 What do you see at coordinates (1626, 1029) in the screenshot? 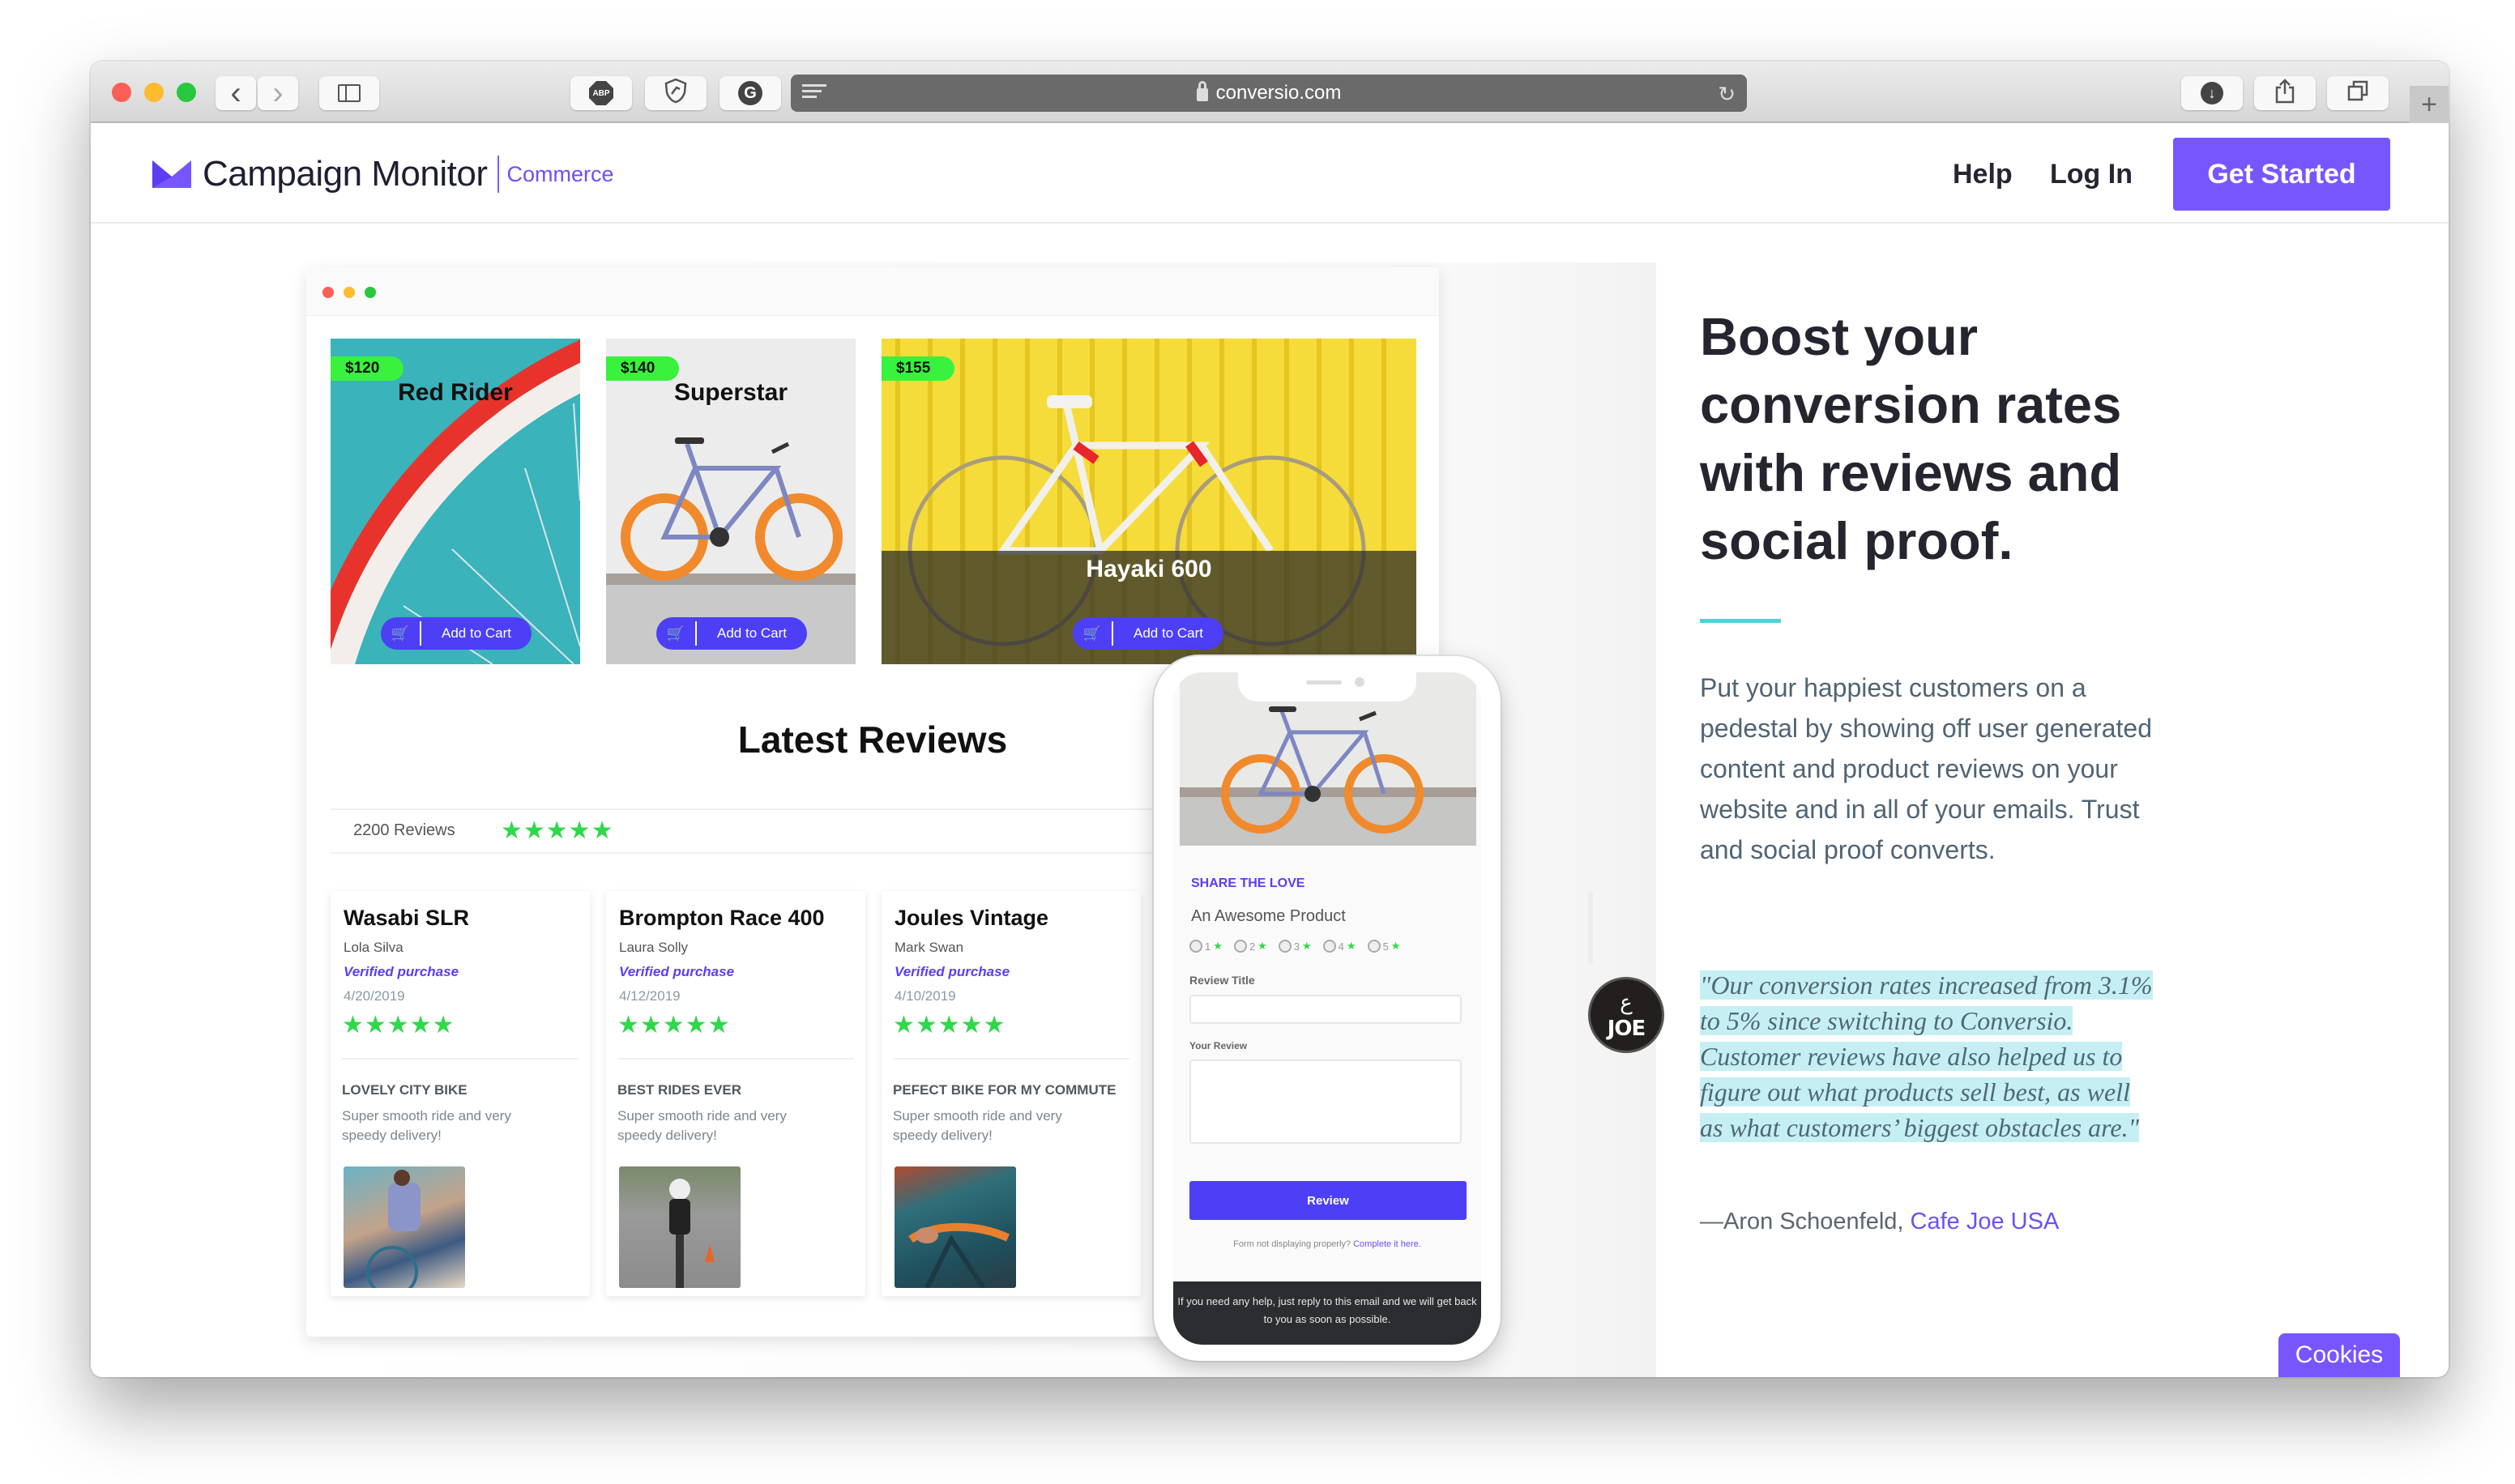
I see `cafe-joe-text: JOE` at bounding box center [1626, 1029].